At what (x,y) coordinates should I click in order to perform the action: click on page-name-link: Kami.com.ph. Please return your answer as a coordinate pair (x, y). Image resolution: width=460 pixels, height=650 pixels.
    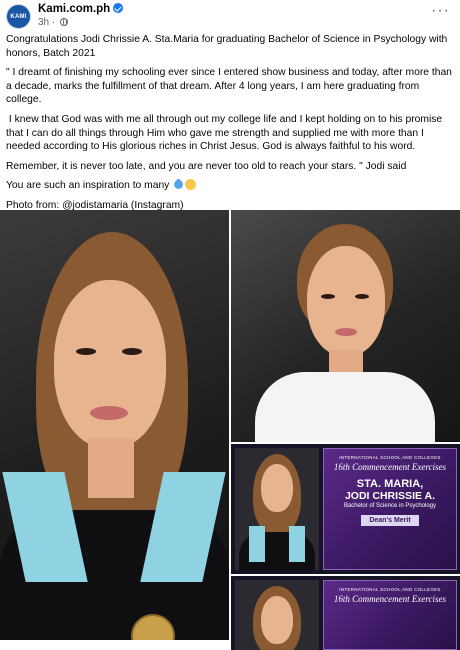
    Looking at the image, I should click on (81, 9).